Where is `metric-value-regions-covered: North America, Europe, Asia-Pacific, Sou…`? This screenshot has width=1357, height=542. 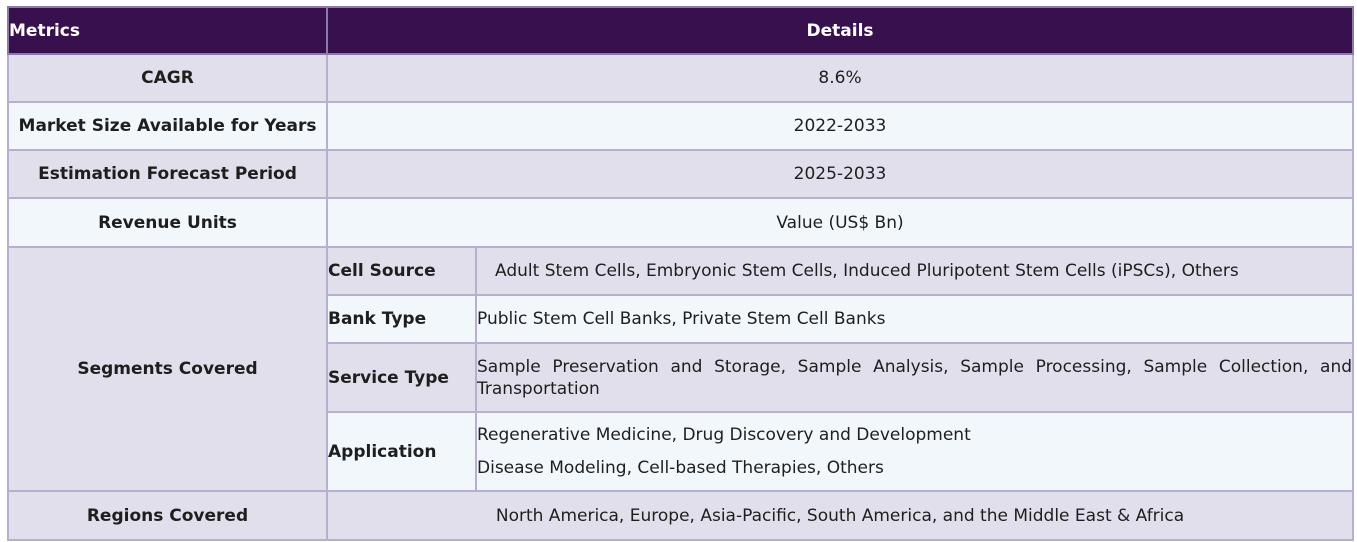
metric-value-regions-covered: North America, Europe, Asia-Pacific, Sou… is located at coordinates (840, 515).